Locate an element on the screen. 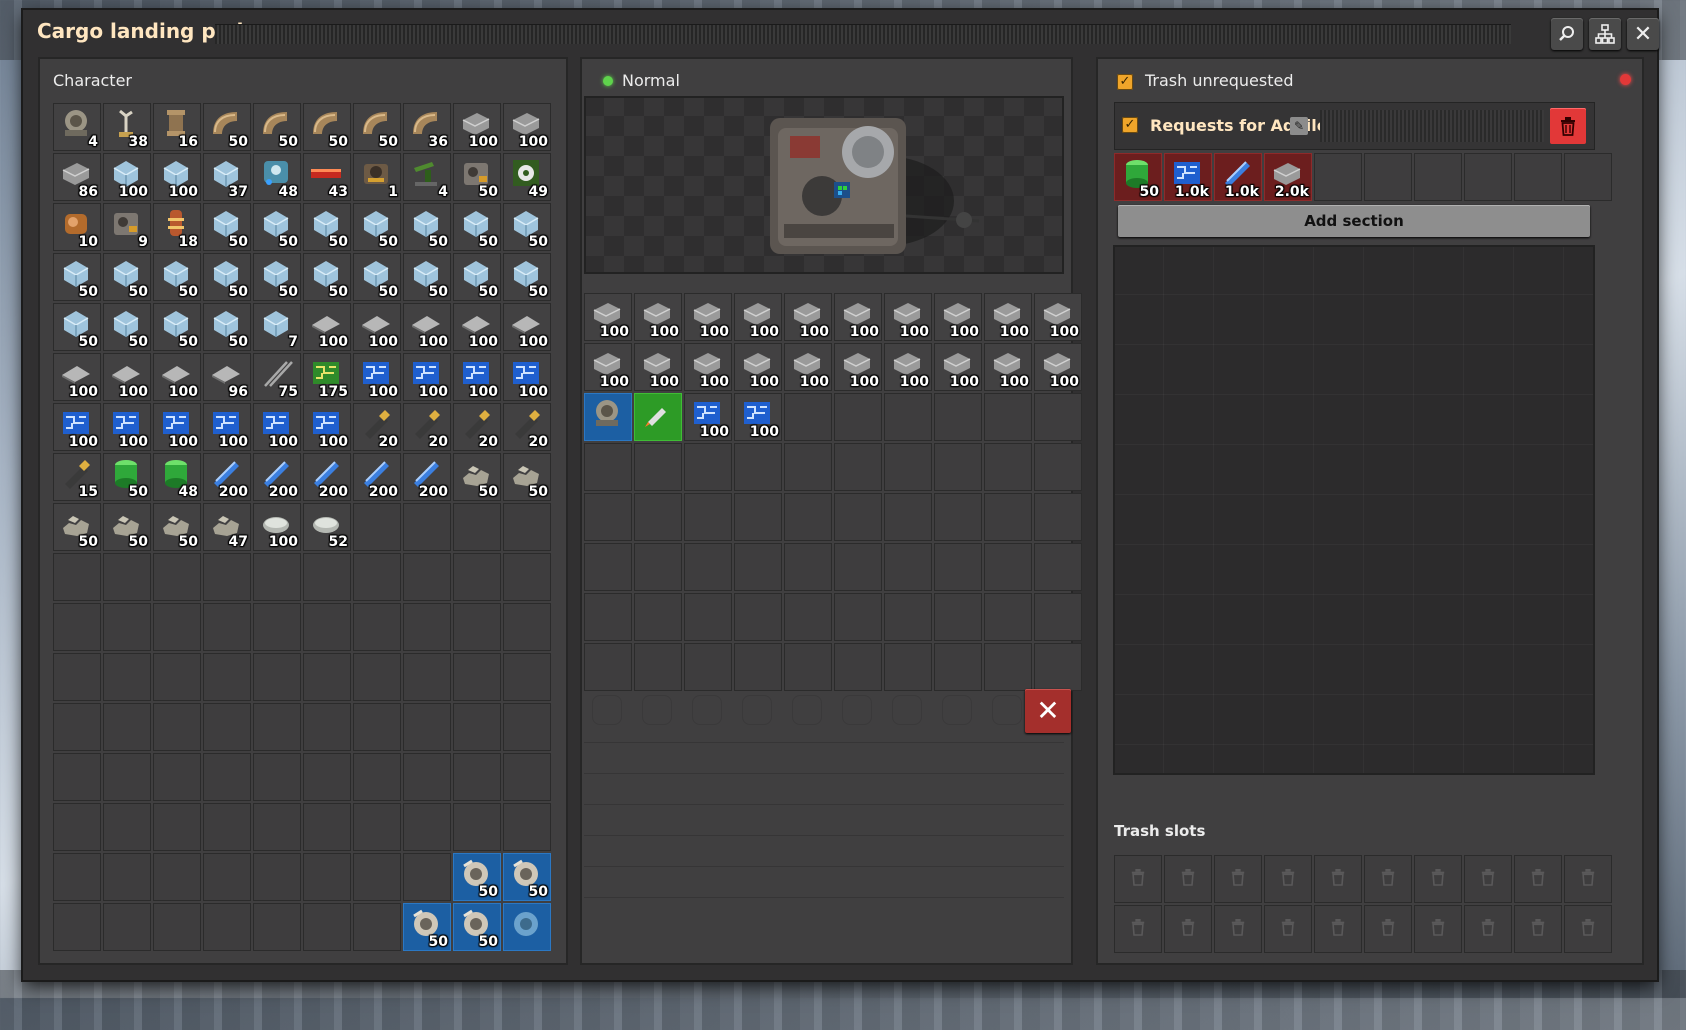 The height and width of the screenshot is (1030, 1686). inventory-slot: 16 is located at coordinates (177, 127).